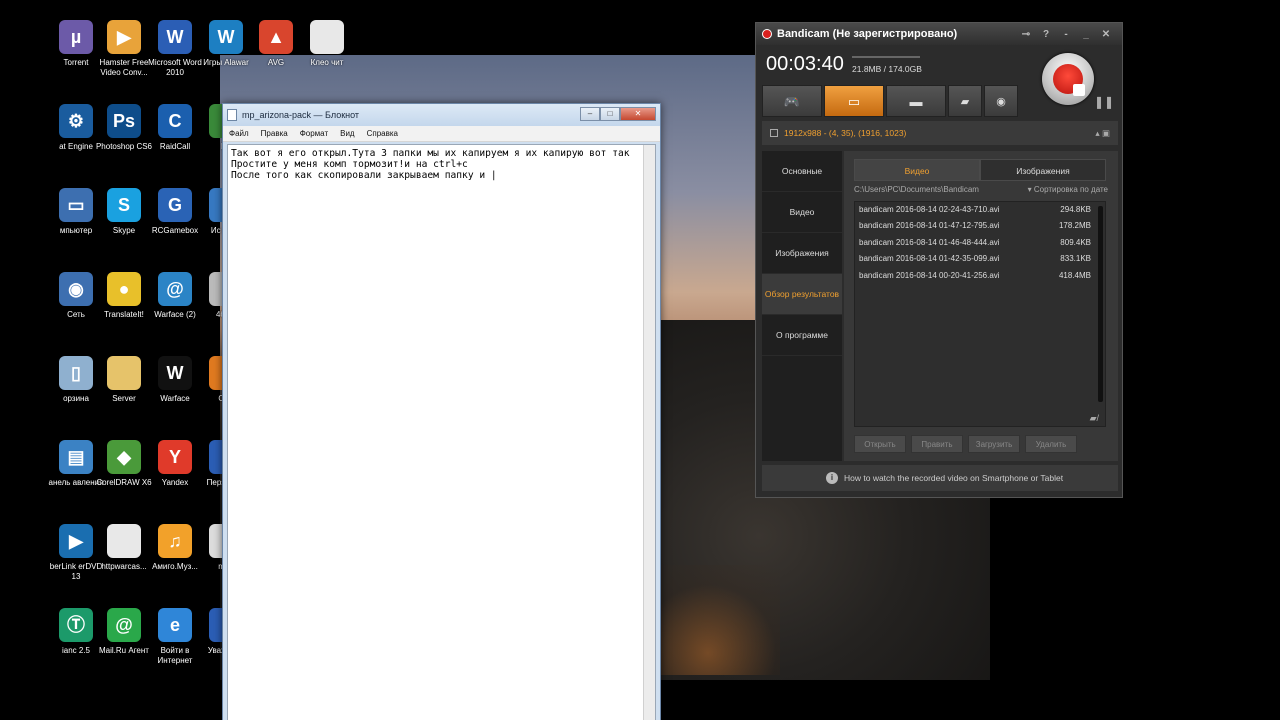  What do you see at coordinates (1068, 189) in the screenshot?
I see `sort-dropdown: ▾ Сортировка по дате` at bounding box center [1068, 189].